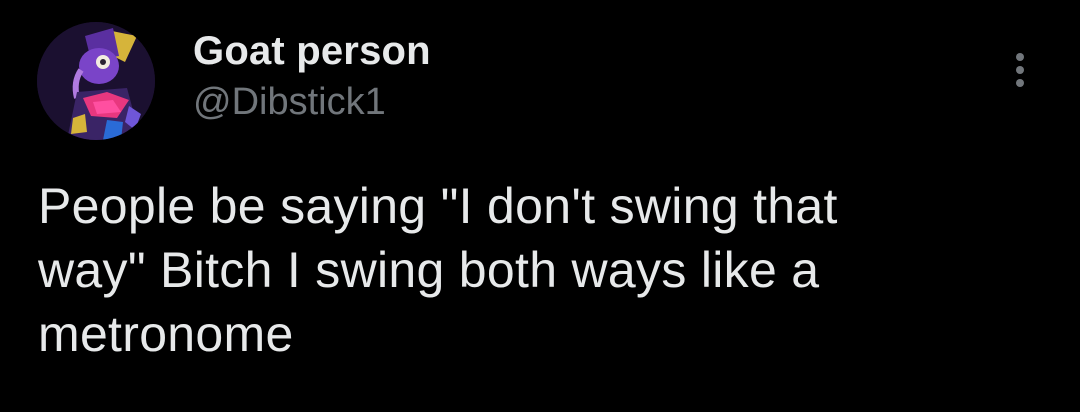  What do you see at coordinates (312, 51) in the screenshot?
I see `author-display-name: Goat person` at bounding box center [312, 51].